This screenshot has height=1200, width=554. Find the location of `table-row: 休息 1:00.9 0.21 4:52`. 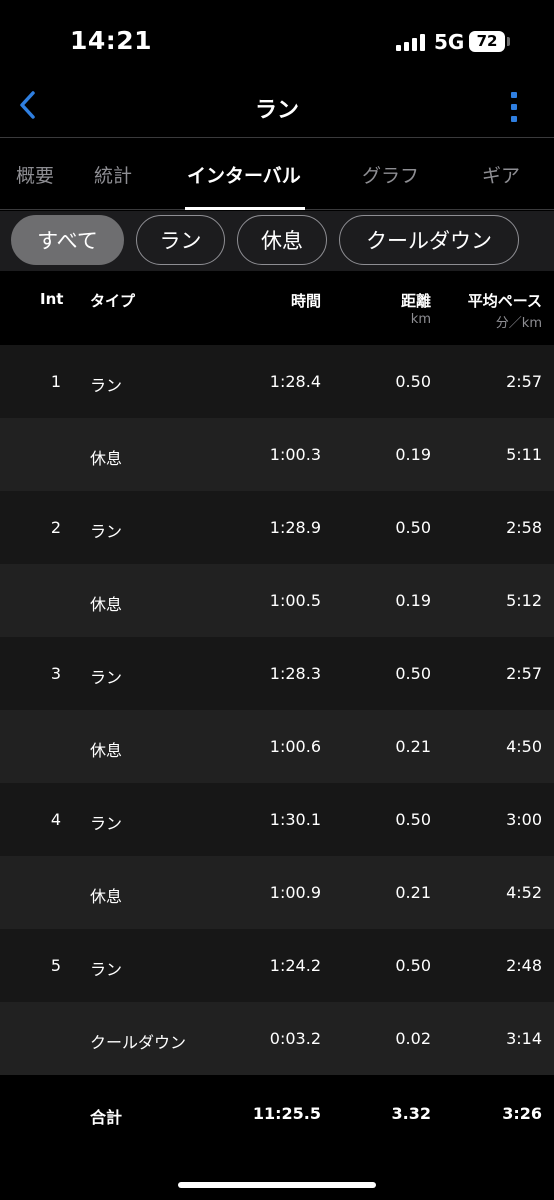

table-row: 休息 1:00.9 0.21 4:52 is located at coordinates (277, 892).